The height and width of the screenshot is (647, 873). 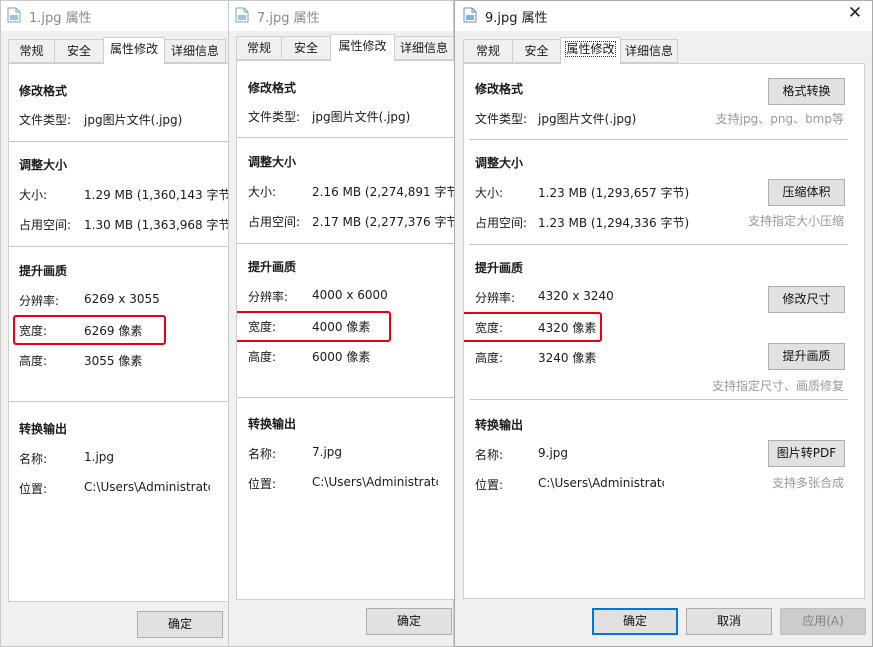 What do you see at coordinates (823, 621) in the screenshot?
I see `apply-button: 应用(A)` at bounding box center [823, 621].